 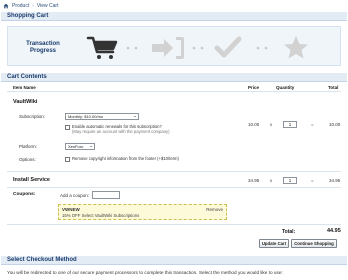 What do you see at coordinates (174, 77) in the screenshot?
I see `cart-contents-header: Cart Contents` at bounding box center [174, 77].